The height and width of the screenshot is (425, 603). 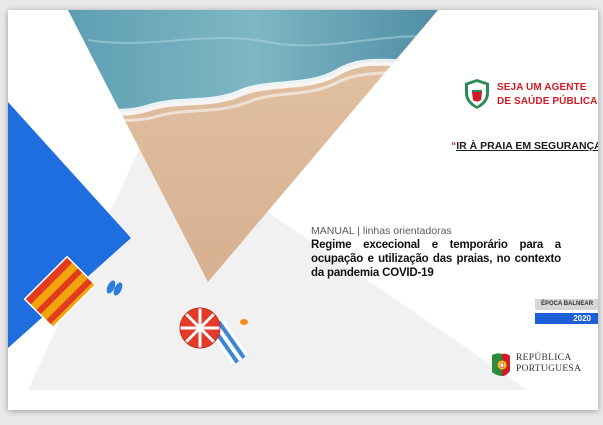 I want to click on badge-line2: DE SAÚDE PÚBLICA, so click(x=547, y=101).